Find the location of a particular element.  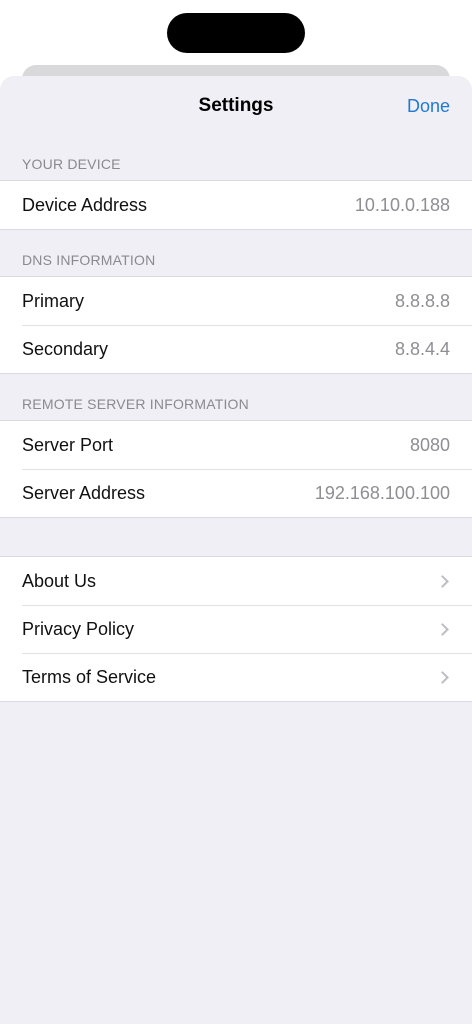

server-address-row: Server Address 192.168.100.100 is located at coordinates (236, 493).